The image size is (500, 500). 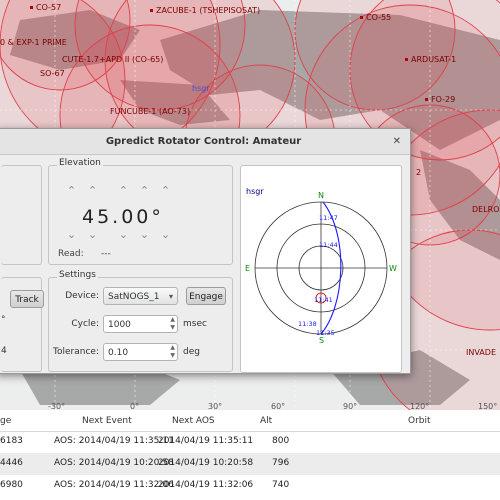 I want to click on lon-tick: -30°, so click(x=57, y=406).